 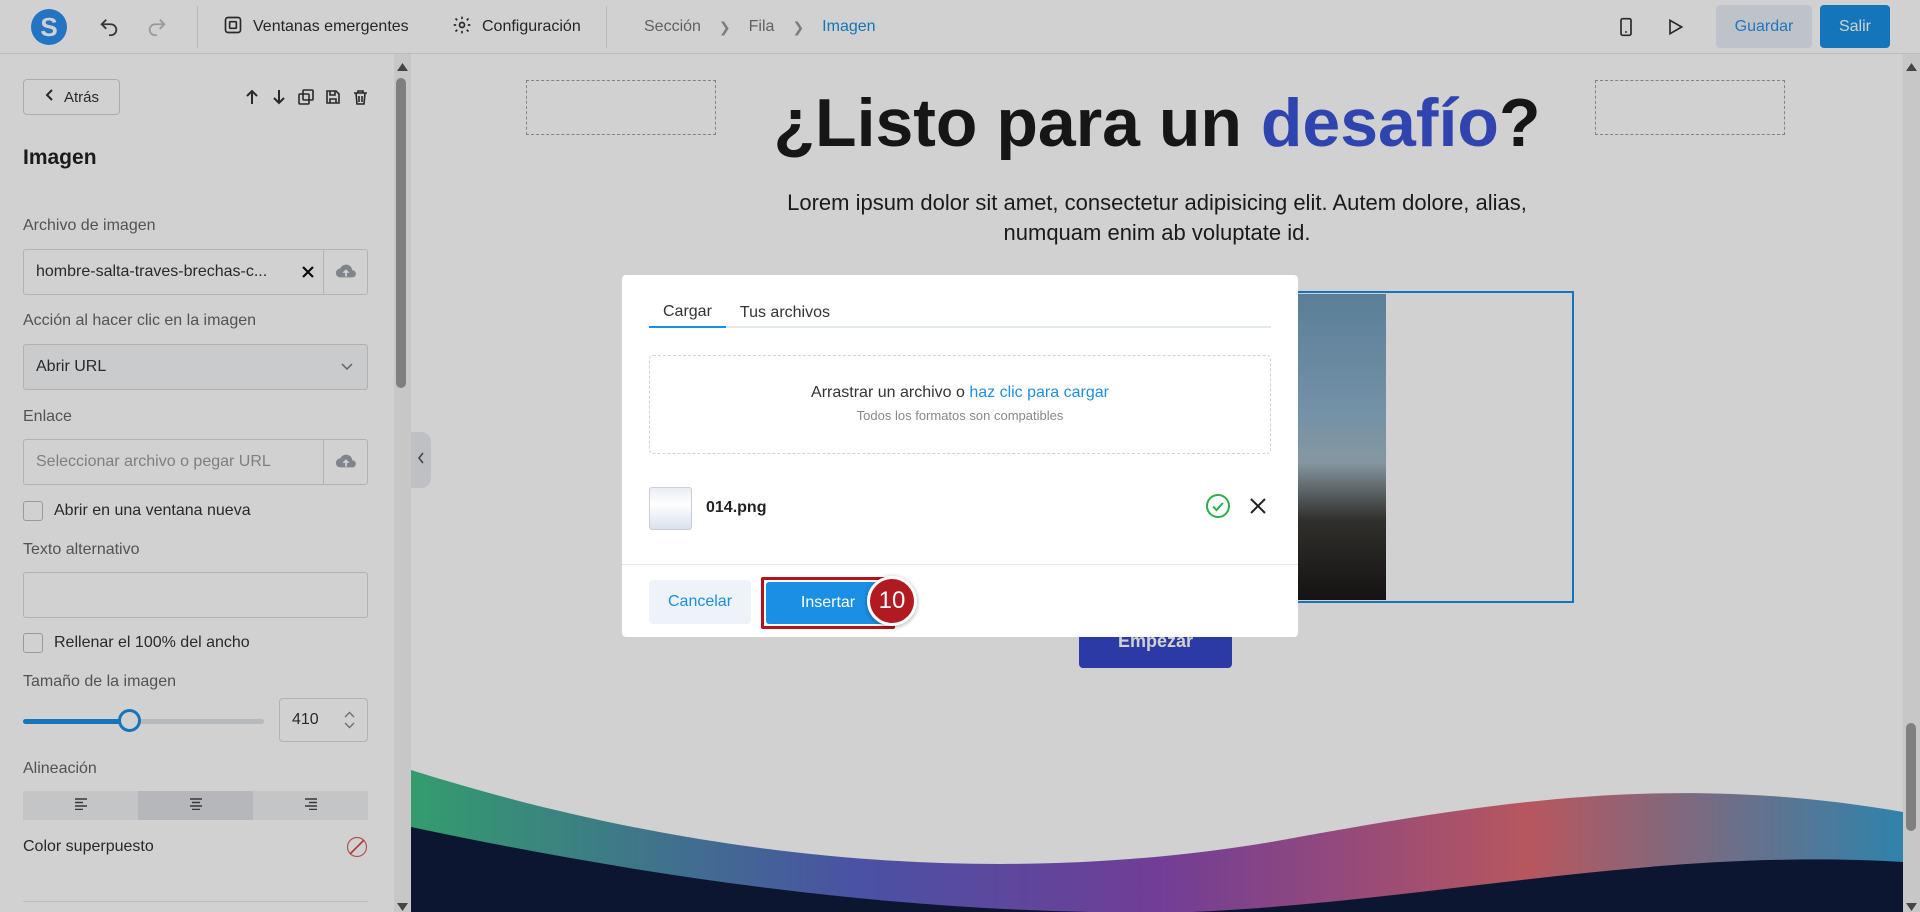 What do you see at coordinates (670, 508) in the screenshot?
I see `file-thumbnail` at bounding box center [670, 508].